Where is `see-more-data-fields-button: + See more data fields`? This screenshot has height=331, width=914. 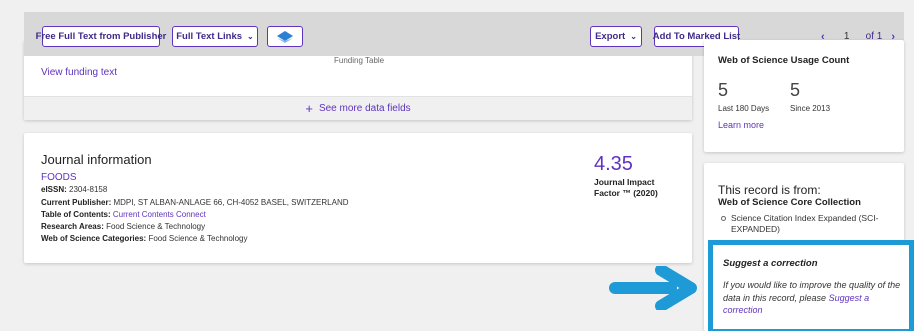 see-more-data-fields-button: + See more data fields is located at coordinates (358, 108).